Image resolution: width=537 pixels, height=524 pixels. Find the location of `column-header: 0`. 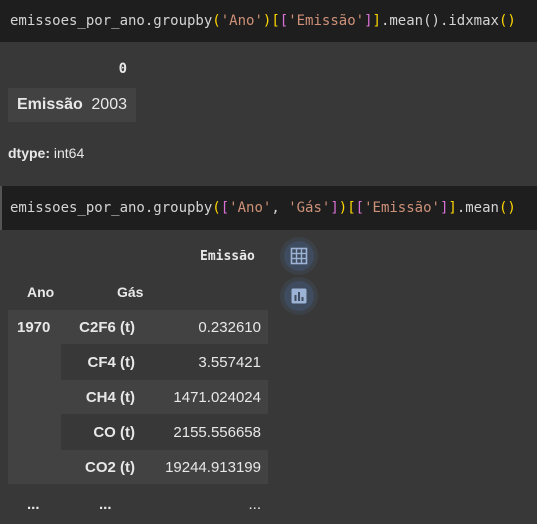

column-header: 0 is located at coordinates (122, 69).